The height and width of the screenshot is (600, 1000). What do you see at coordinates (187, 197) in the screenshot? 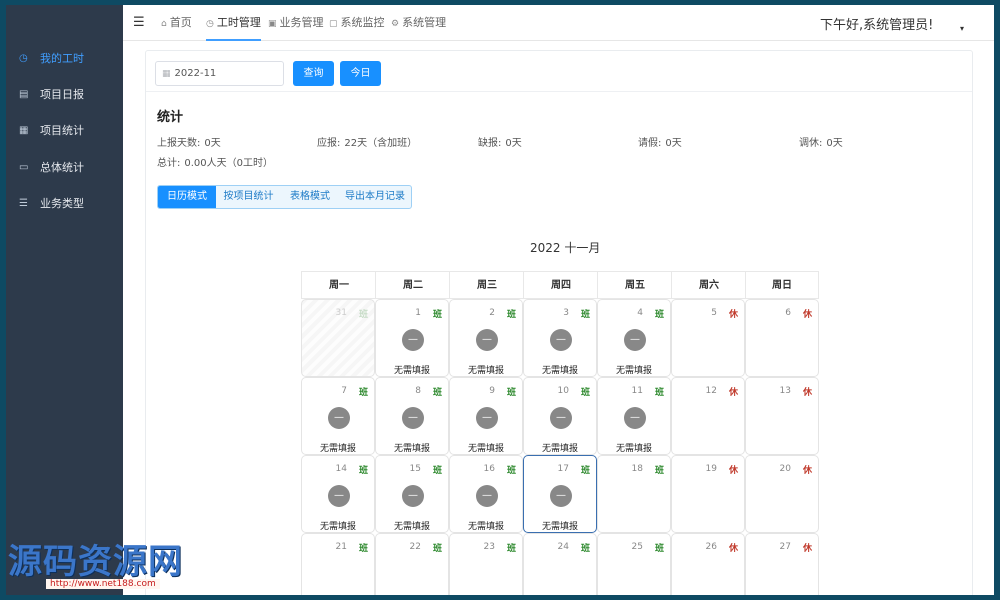
I see `tab-calendar-mode: 日历模式` at bounding box center [187, 197].